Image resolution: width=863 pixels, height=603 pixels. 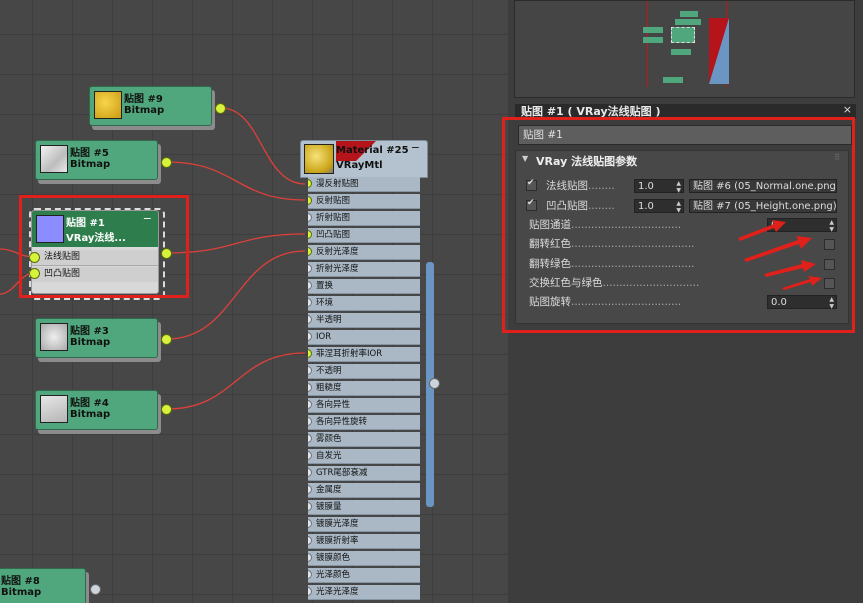 What do you see at coordinates (220, 108) in the screenshot?
I see `map9-output-port` at bounding box center [220, 108].